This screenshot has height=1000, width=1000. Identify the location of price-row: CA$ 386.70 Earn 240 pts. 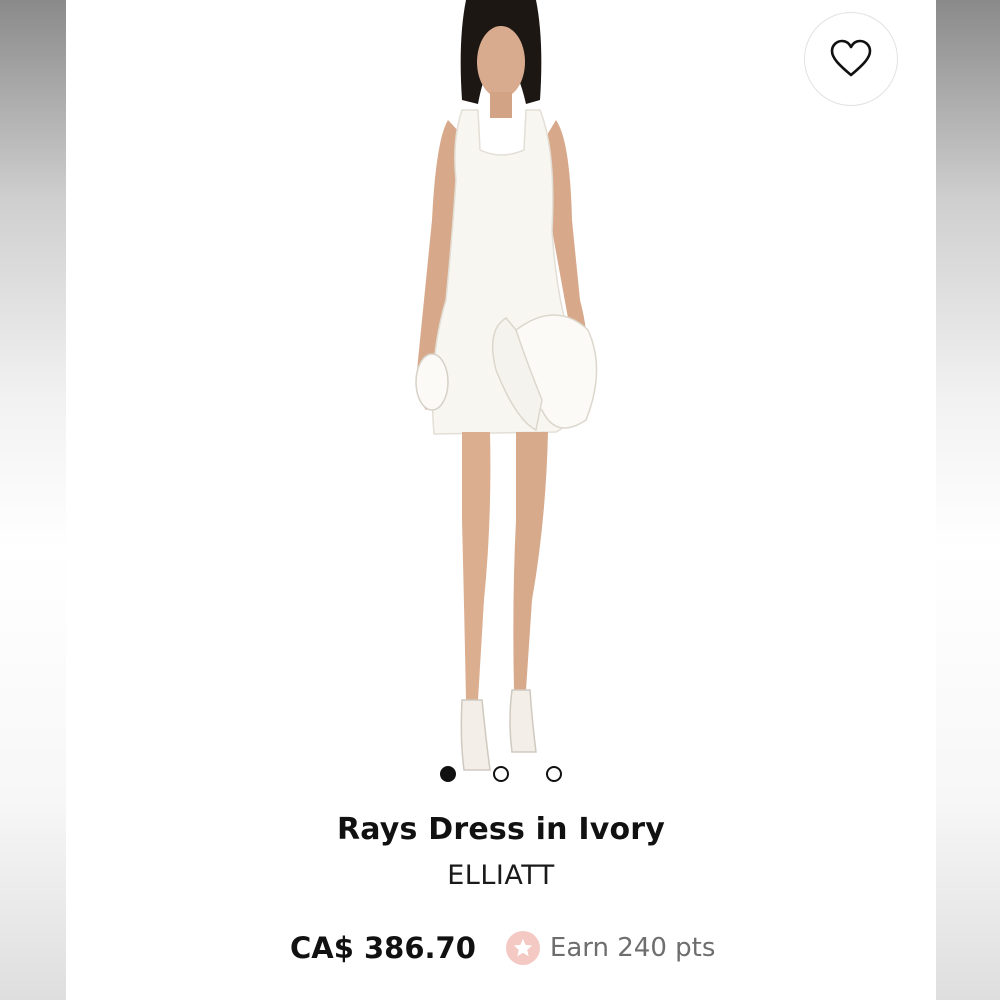
(502, 948).